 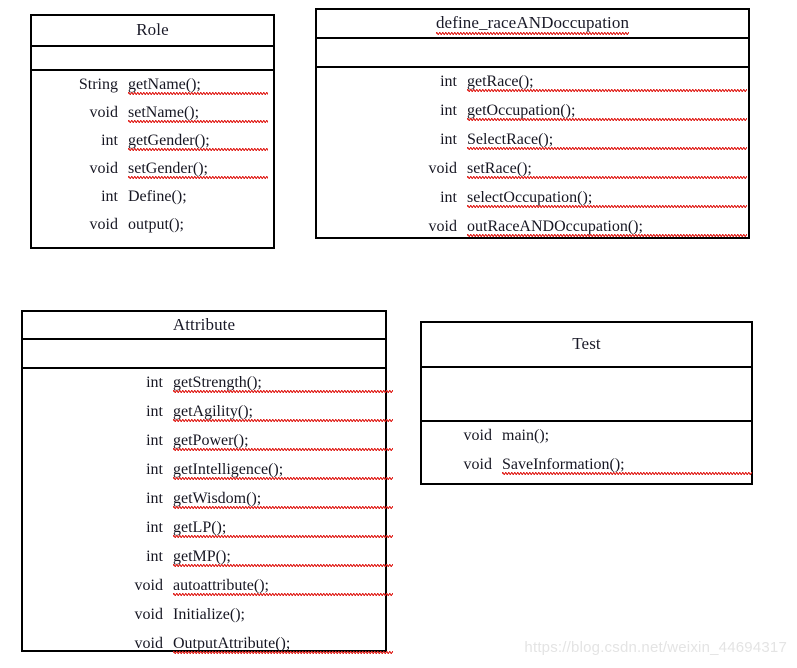 I want to click on class-title-test: Test, so click(x=586, y=344).